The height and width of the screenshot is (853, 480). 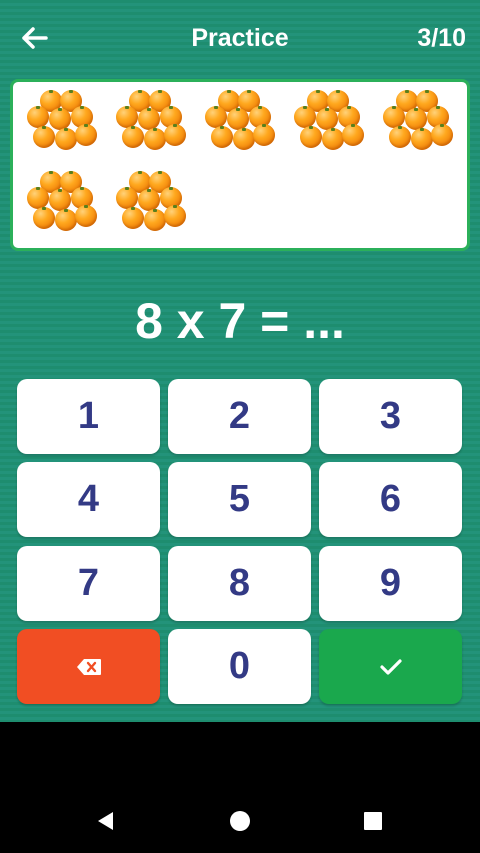 I want to click on key-label: 3, so click(x=390, y=416).